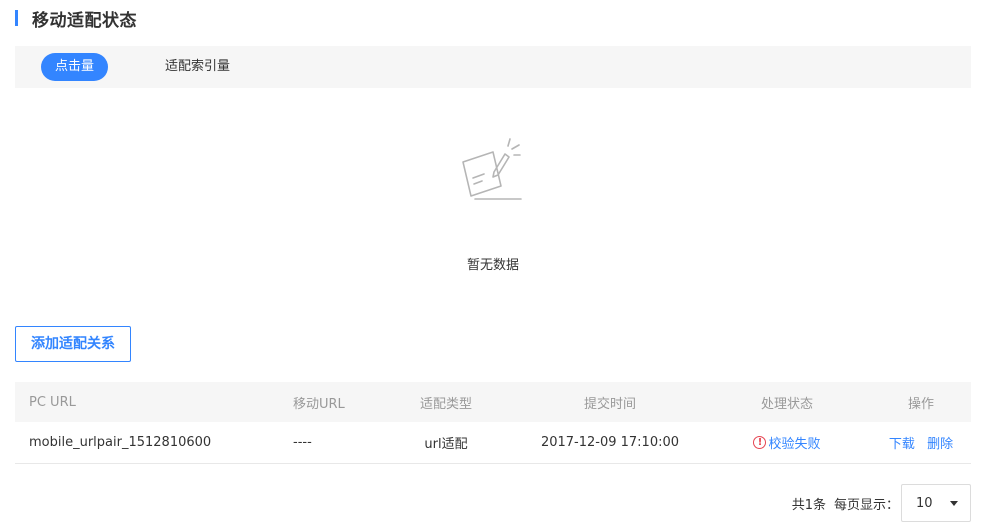  I want to click on cell-actions: 下载 删除, so click(921, 442).